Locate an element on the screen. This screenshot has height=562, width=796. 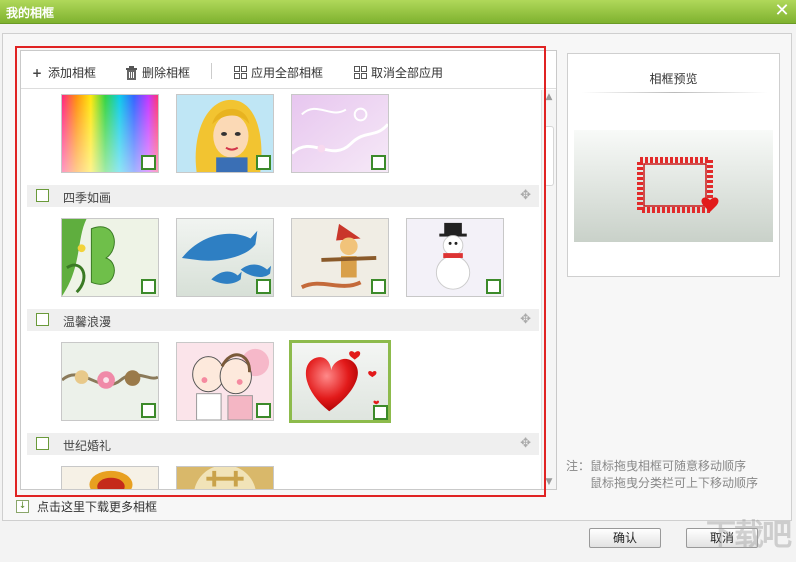
preview-panel: 相框预览 is located at coordinates (673, 165).